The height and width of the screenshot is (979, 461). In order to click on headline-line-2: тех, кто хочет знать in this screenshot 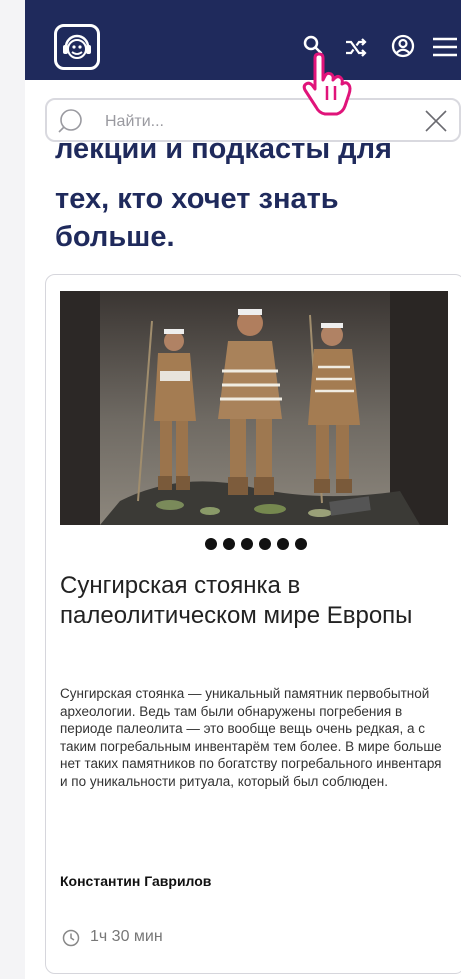, I will do `click(197, 199)`.